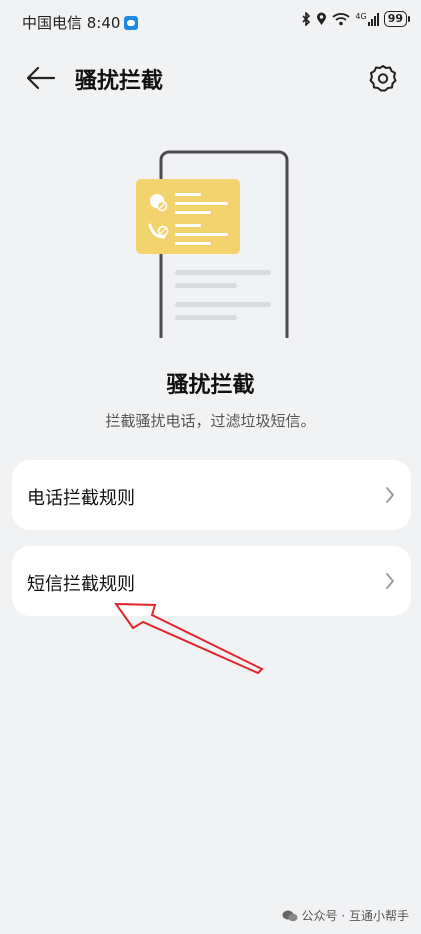  What do you see at coordinates (355, 916) in the screenshot?
I see `watermark-text: 公众号 · 互通小帮手` at bounding box center [355, 916].